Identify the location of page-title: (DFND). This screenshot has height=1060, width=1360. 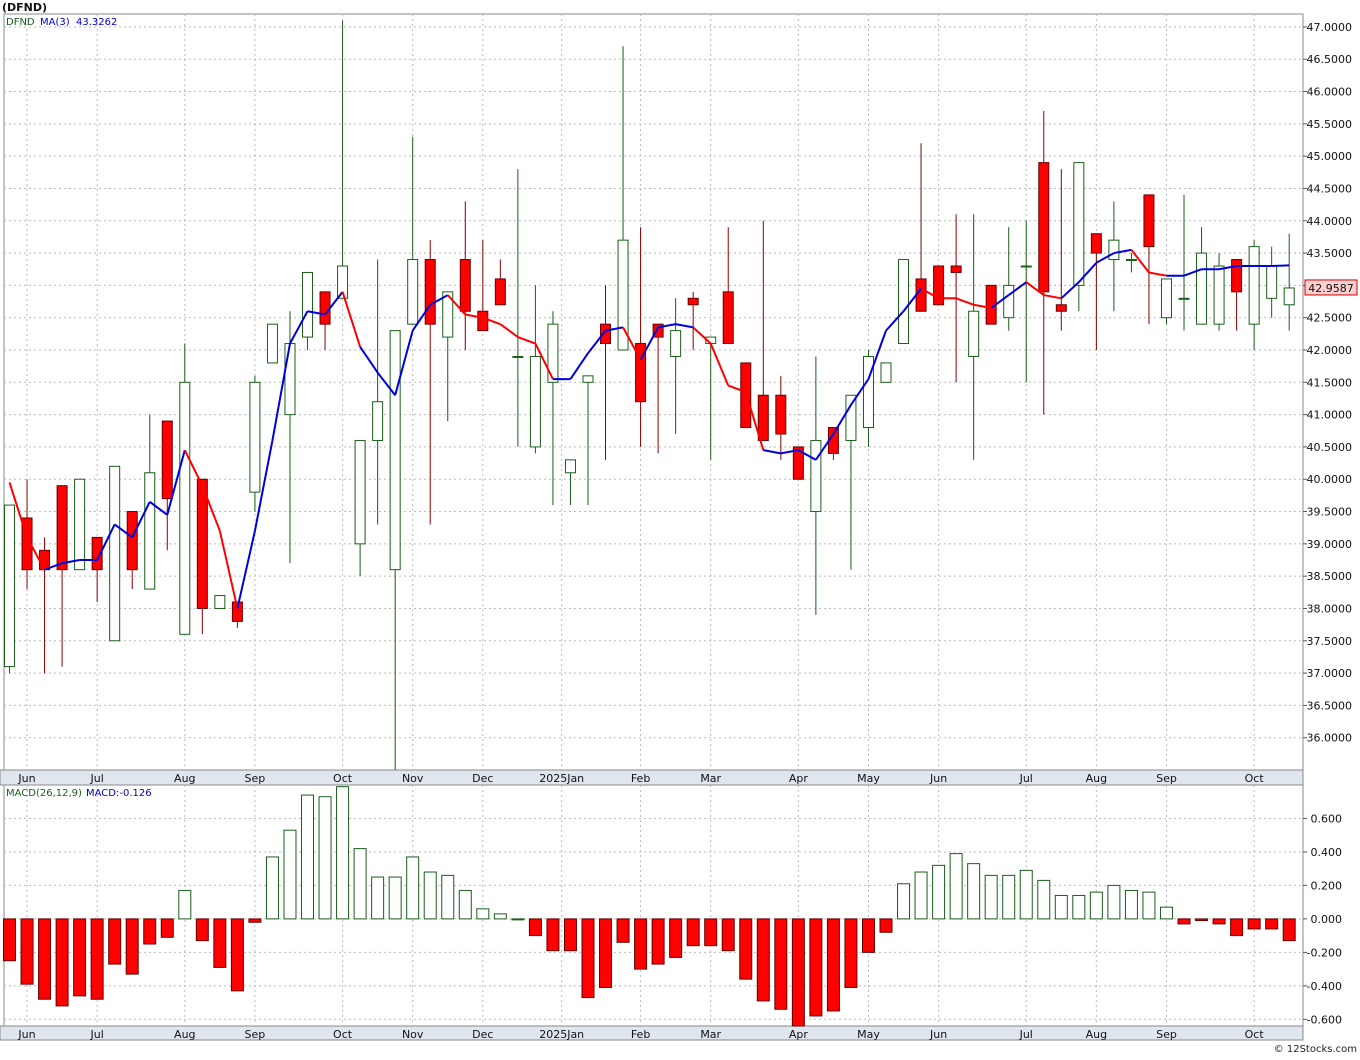
(24, 7).